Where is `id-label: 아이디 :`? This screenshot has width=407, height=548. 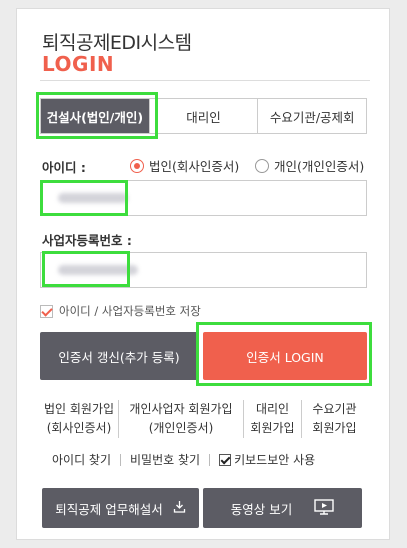
id-label: 아이디 : is located at coordinates (64, 167).